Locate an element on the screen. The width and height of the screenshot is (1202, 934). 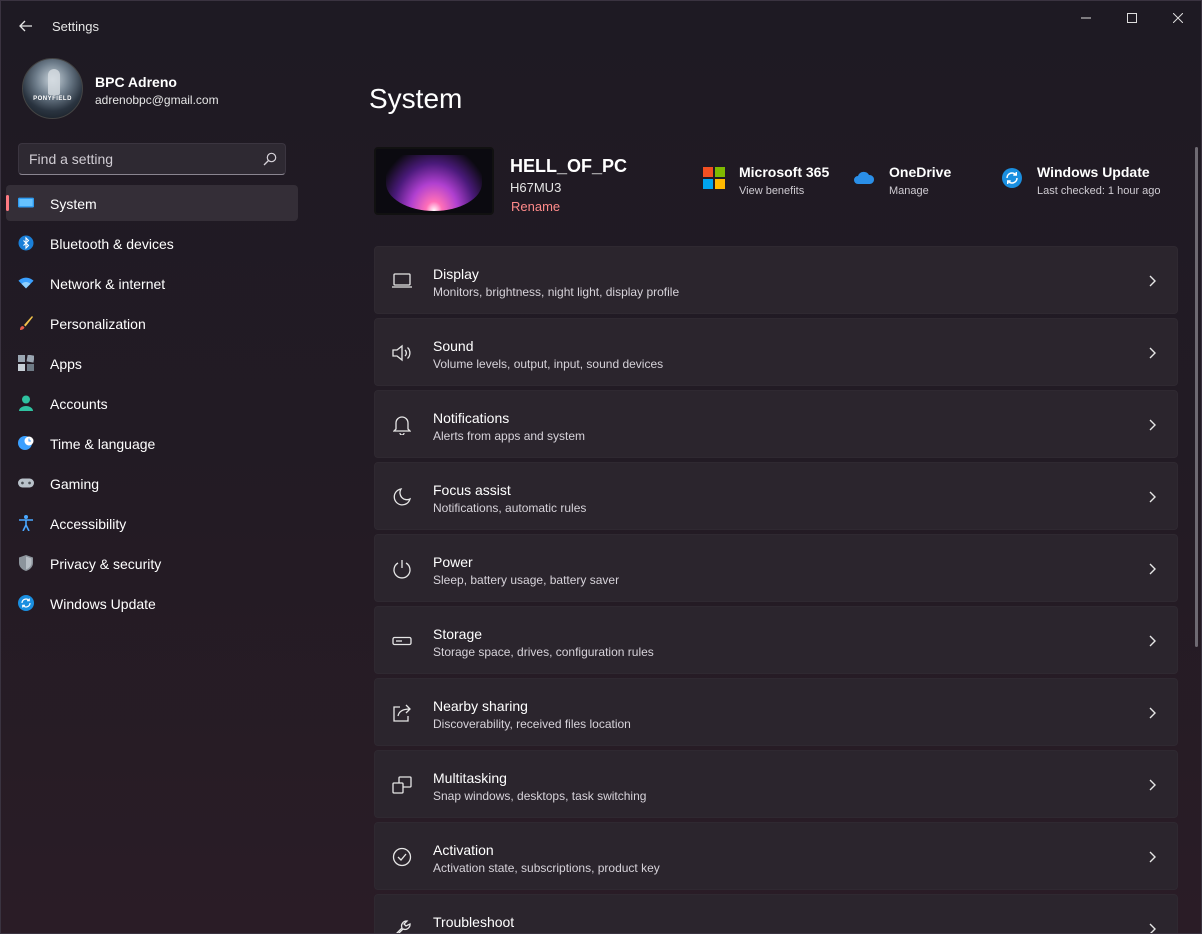
setting-card-troubleshoot: Troubleshoot is located at coordinates (776, 913).